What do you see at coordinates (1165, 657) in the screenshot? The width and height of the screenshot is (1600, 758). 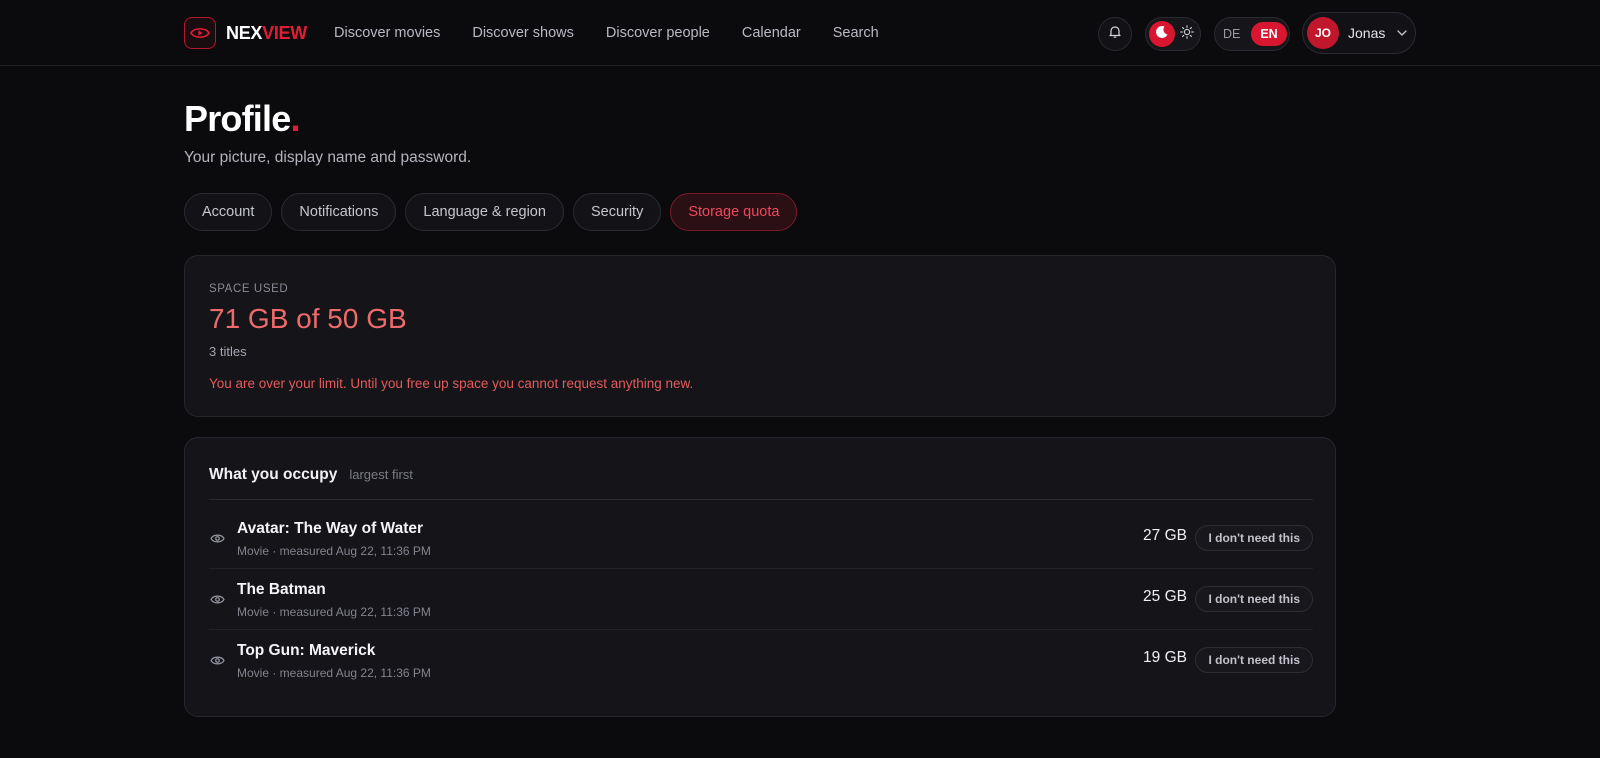 I see `item-size: 19 GB` at bounding box center [1165, 657].